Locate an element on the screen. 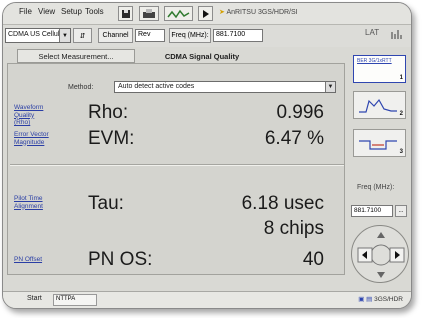 The image size is (427, 318). timing-icon is located at coordinates (378, 145).